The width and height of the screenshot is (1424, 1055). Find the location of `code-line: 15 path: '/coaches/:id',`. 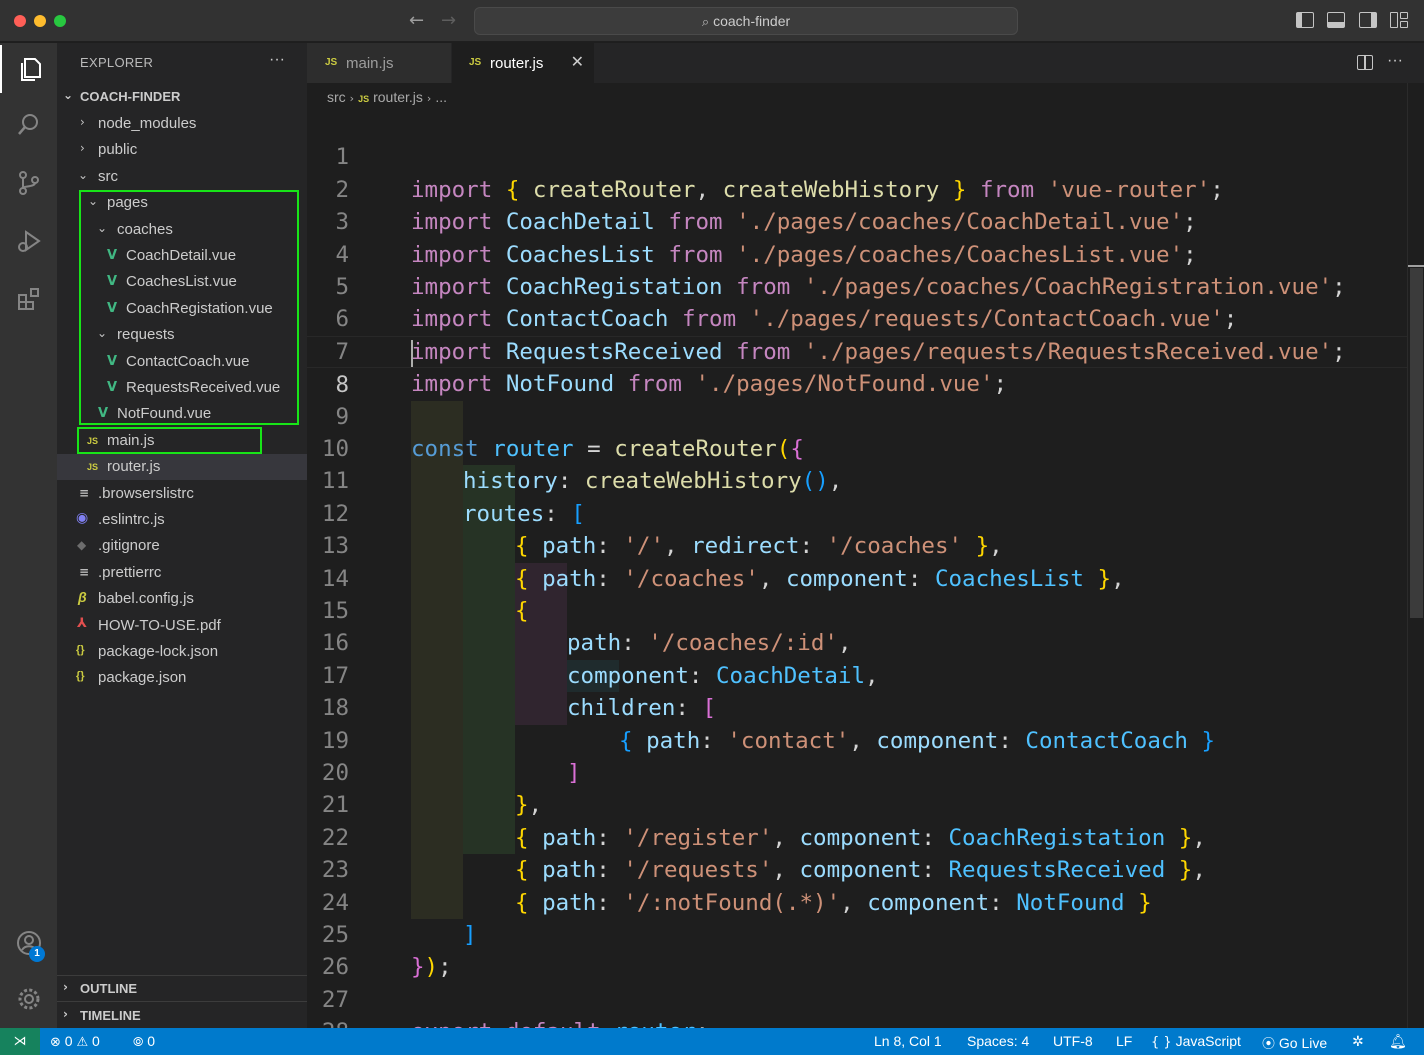

code-line: 15 path: '/coaches/:id', is located at coordinates (586, 627).